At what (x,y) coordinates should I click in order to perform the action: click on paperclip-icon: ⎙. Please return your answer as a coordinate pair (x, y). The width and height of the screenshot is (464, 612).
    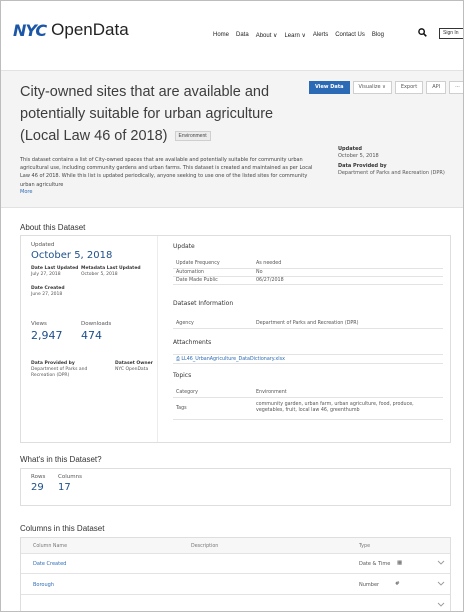
    Looking at the image, I should click on (178, 359).